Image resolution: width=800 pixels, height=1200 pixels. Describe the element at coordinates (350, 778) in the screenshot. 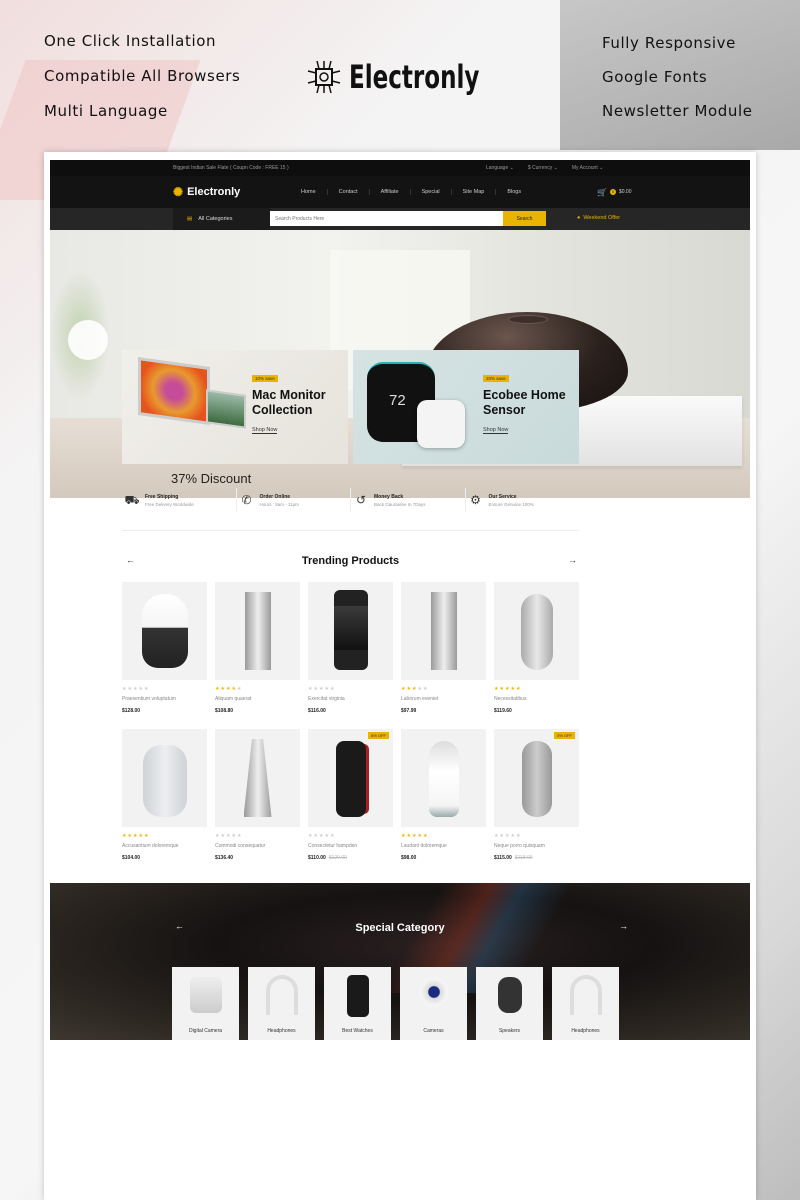

I see `product-image: 8% OFF` at that location.